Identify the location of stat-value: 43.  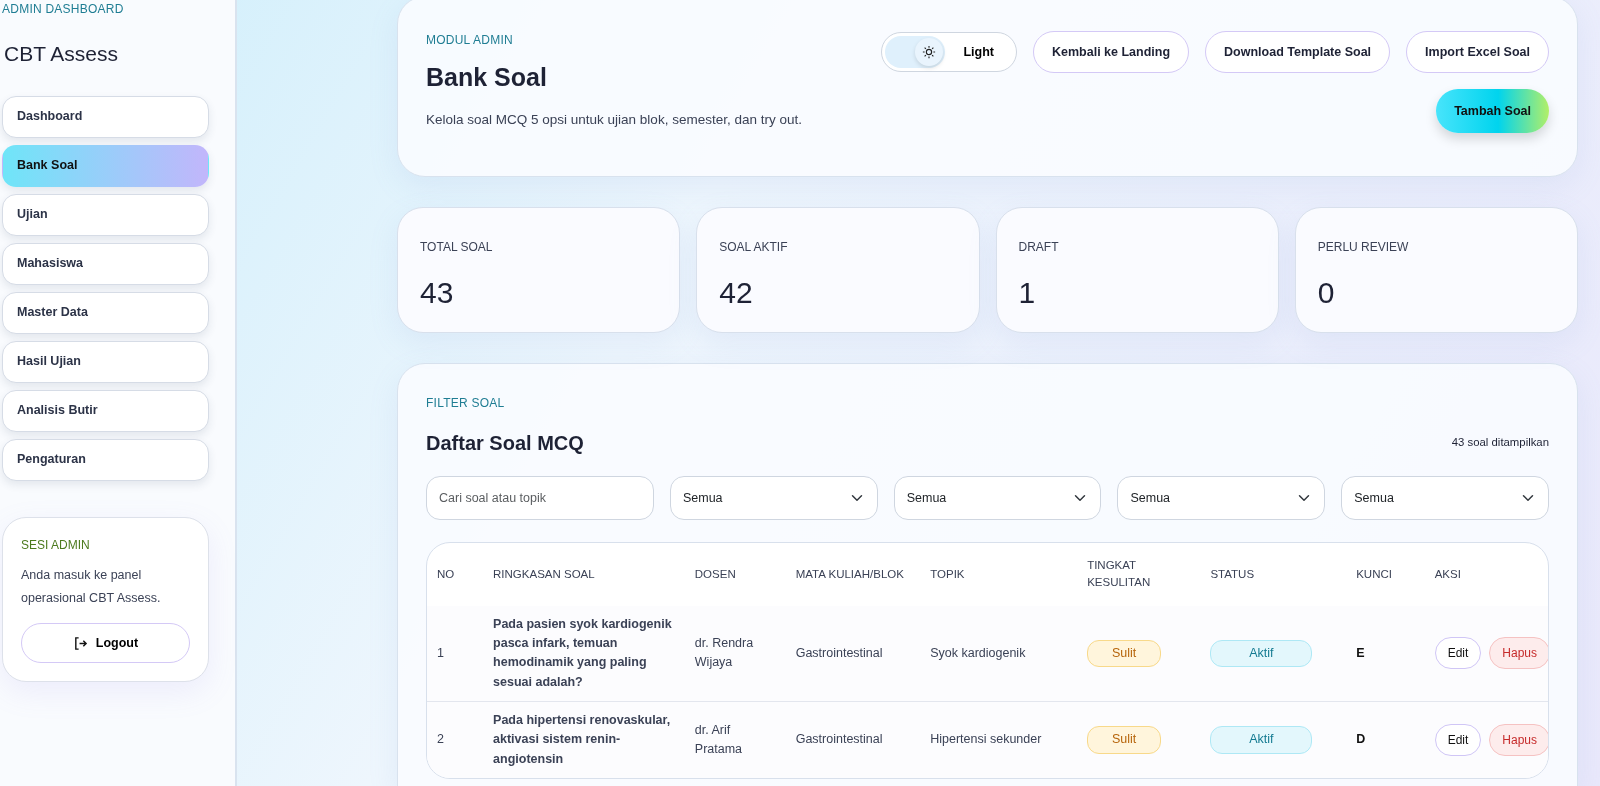
(437, 293).